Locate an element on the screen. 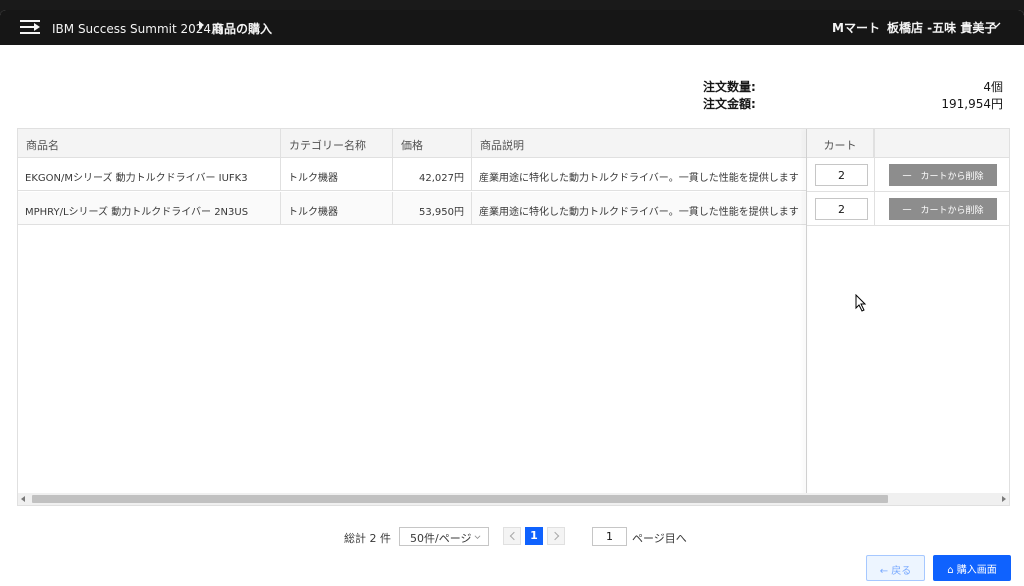  order-amount-value: 191,954円 is located at coordinates (972, 104).